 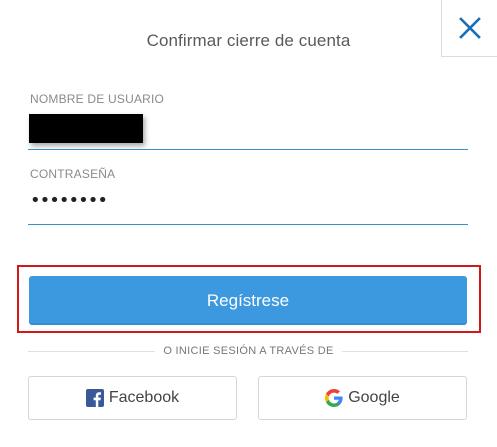 I want to click on username-input, so click(x=248, y=127).